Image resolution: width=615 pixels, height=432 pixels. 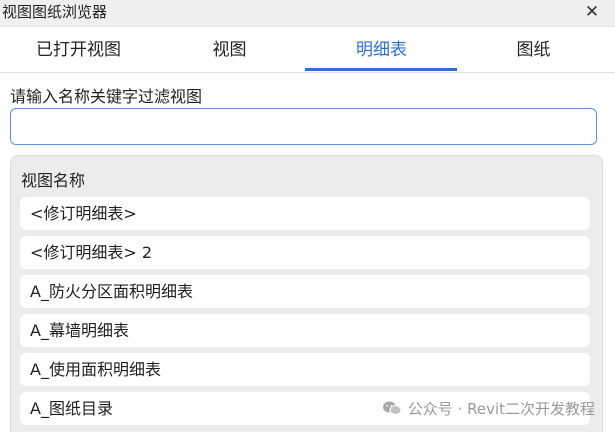 What do you see at coordinates (392, 408) in the screenshot?
I see `wechat-icon` at bounding box center [392, 408].